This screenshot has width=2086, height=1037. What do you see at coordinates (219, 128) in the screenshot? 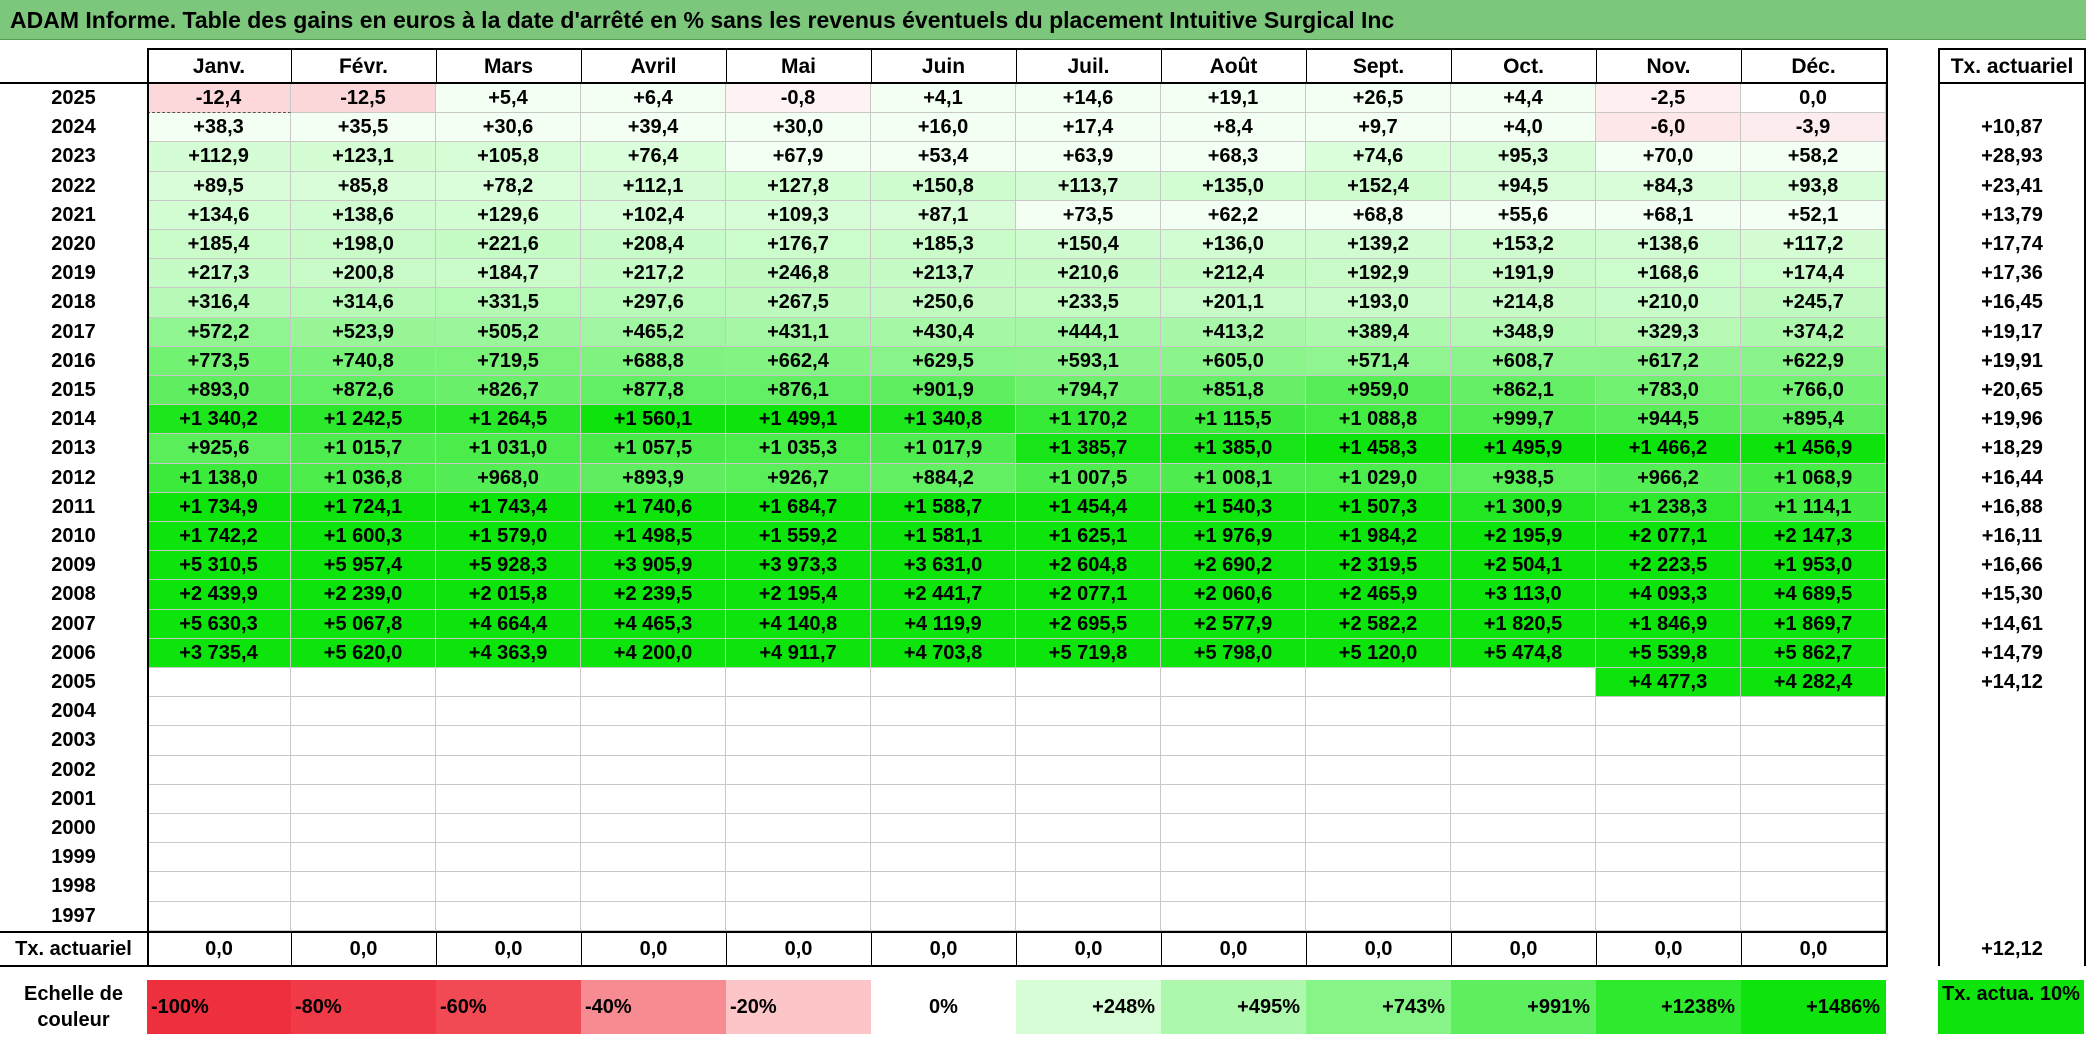
I see `gain-cell: +38,3` at bounding box center [219, 128].